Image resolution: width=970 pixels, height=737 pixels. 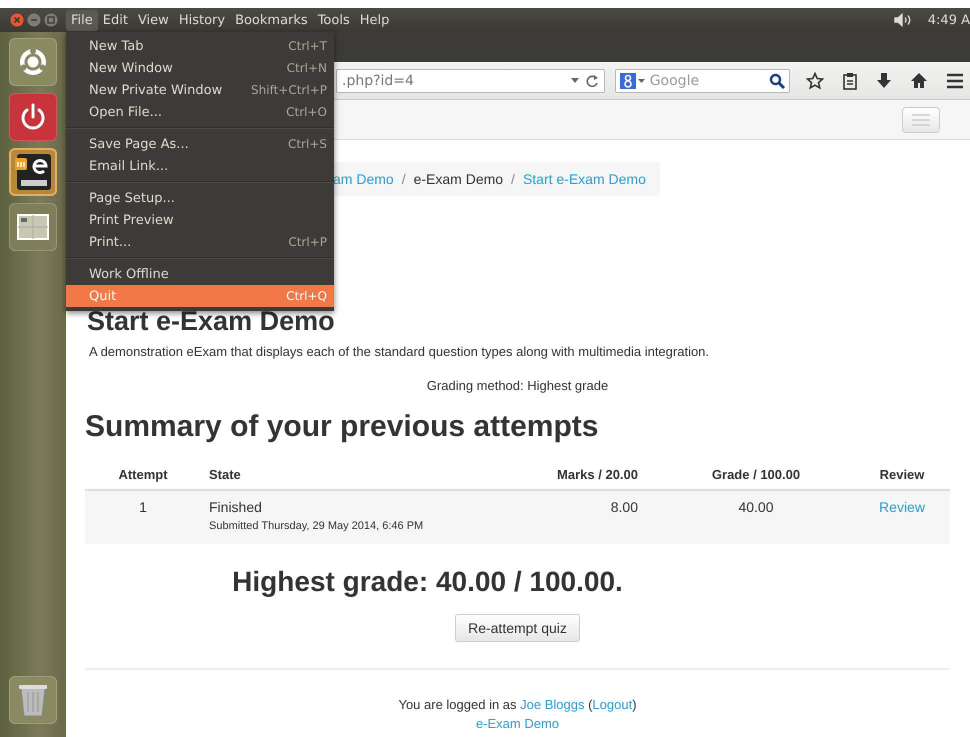 I want to click on reattempt-button: Re-attempt quiz, so click(x=517, y=628).